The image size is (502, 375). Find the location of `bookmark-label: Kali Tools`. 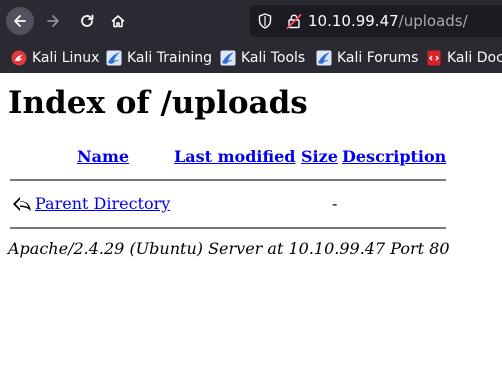

bookmark-label: Kali Tools is located at coordinates (273, 58).